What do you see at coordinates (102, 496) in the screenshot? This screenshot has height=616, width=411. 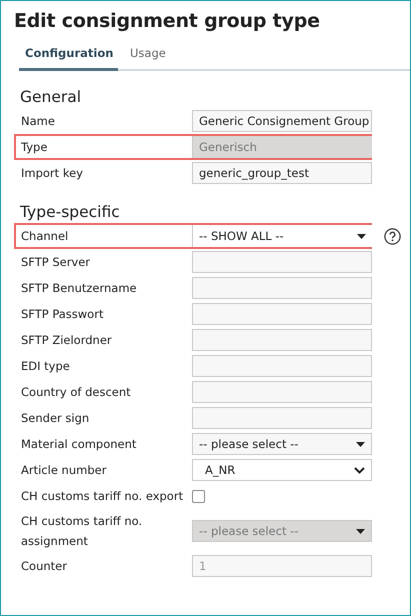 I see `field-label: CH customs tariff no. export` at bounding box center [102, 496].